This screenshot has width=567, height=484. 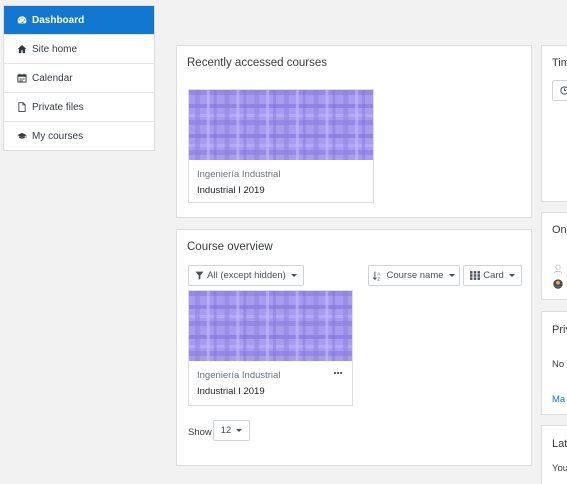 I want to click on filter-label: All (except hidden), so click(x=246, y=275).